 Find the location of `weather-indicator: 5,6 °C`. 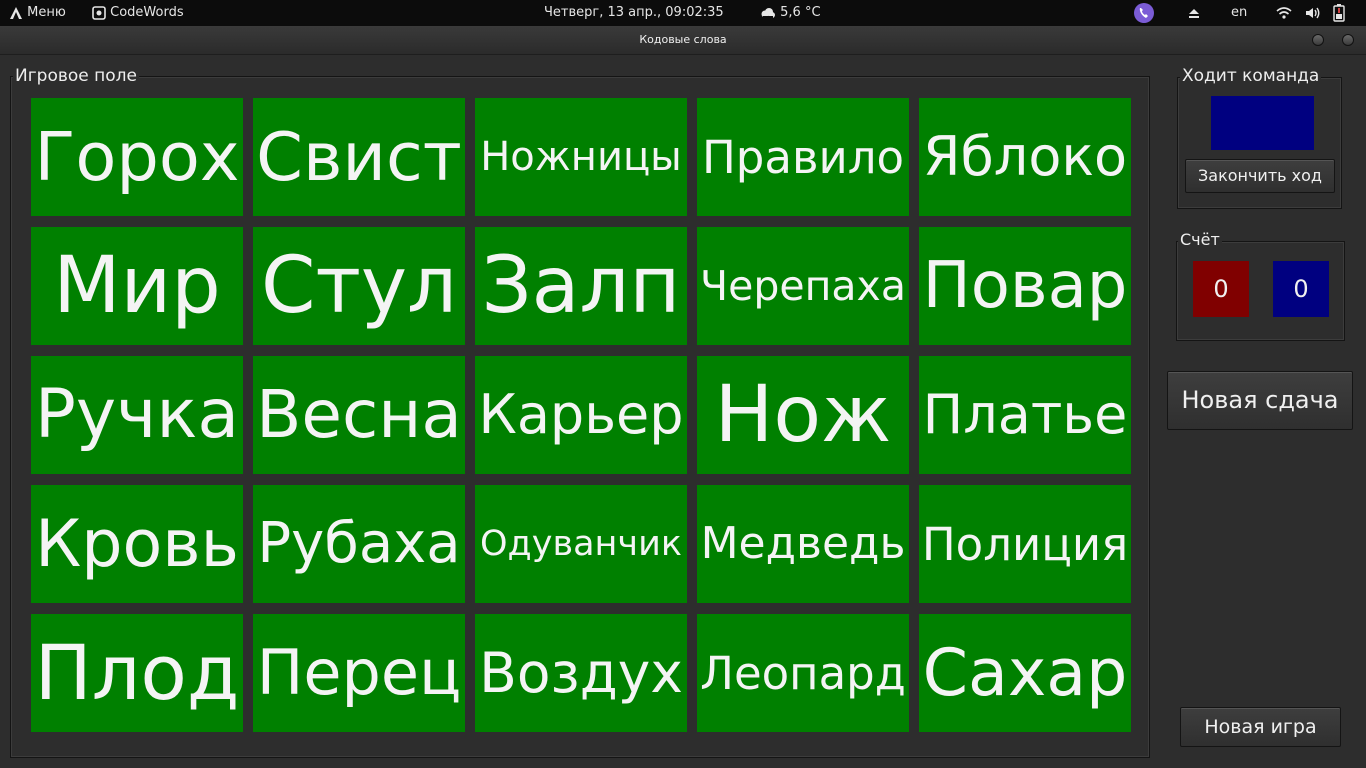

weather-indicator: 5,6 °C is located at coordinates (790, 13).